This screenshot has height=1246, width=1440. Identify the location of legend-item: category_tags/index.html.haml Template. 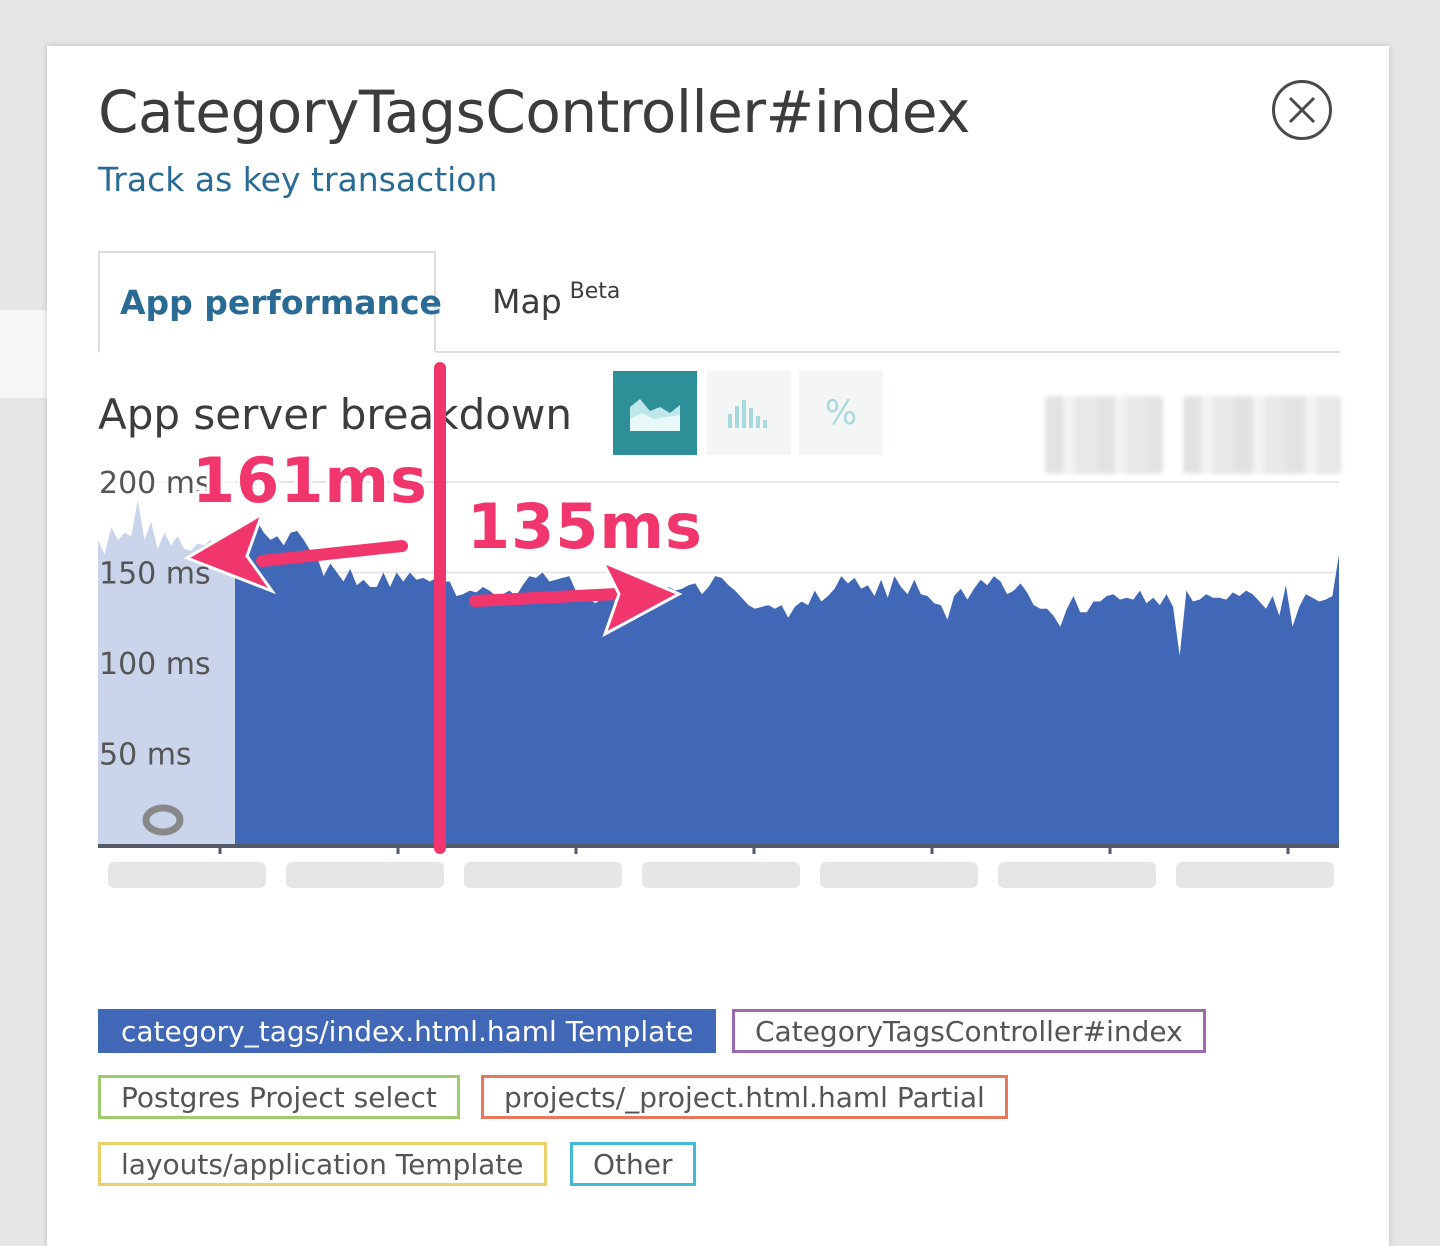
(407, 1031).